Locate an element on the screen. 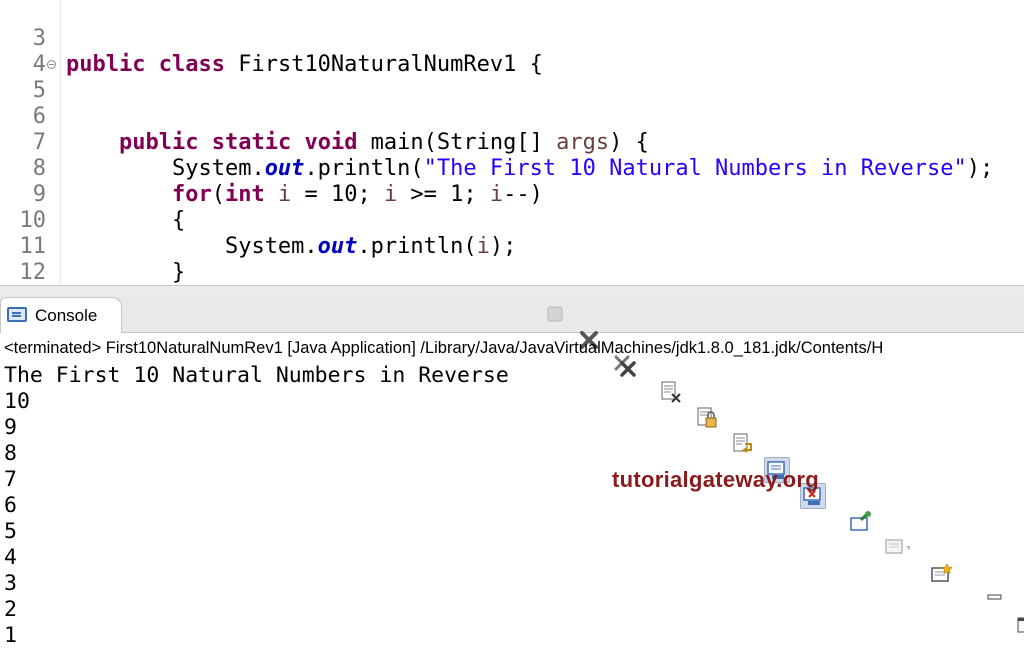 The width and height of the screenshot is (1024, 649). clear-console-icon is located at coordinates (671, 392).